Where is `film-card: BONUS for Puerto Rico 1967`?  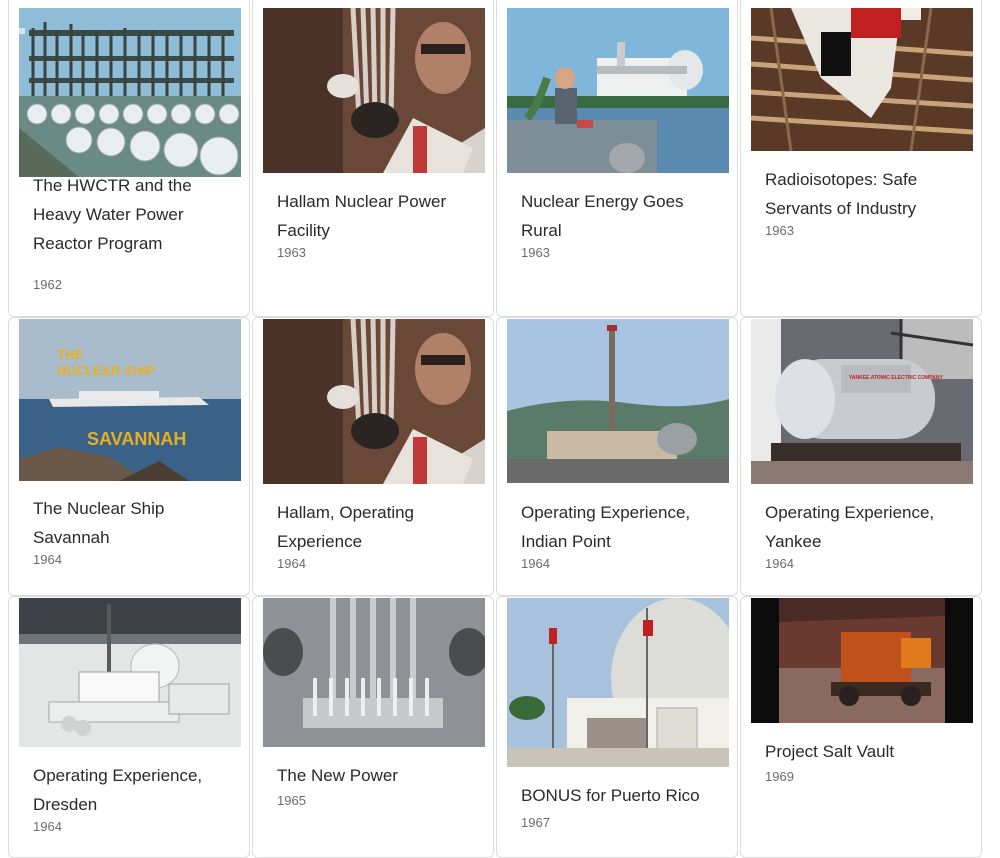 film-card: BONUS for Puerto Rico 1967 is located at coordinates (617, 727).